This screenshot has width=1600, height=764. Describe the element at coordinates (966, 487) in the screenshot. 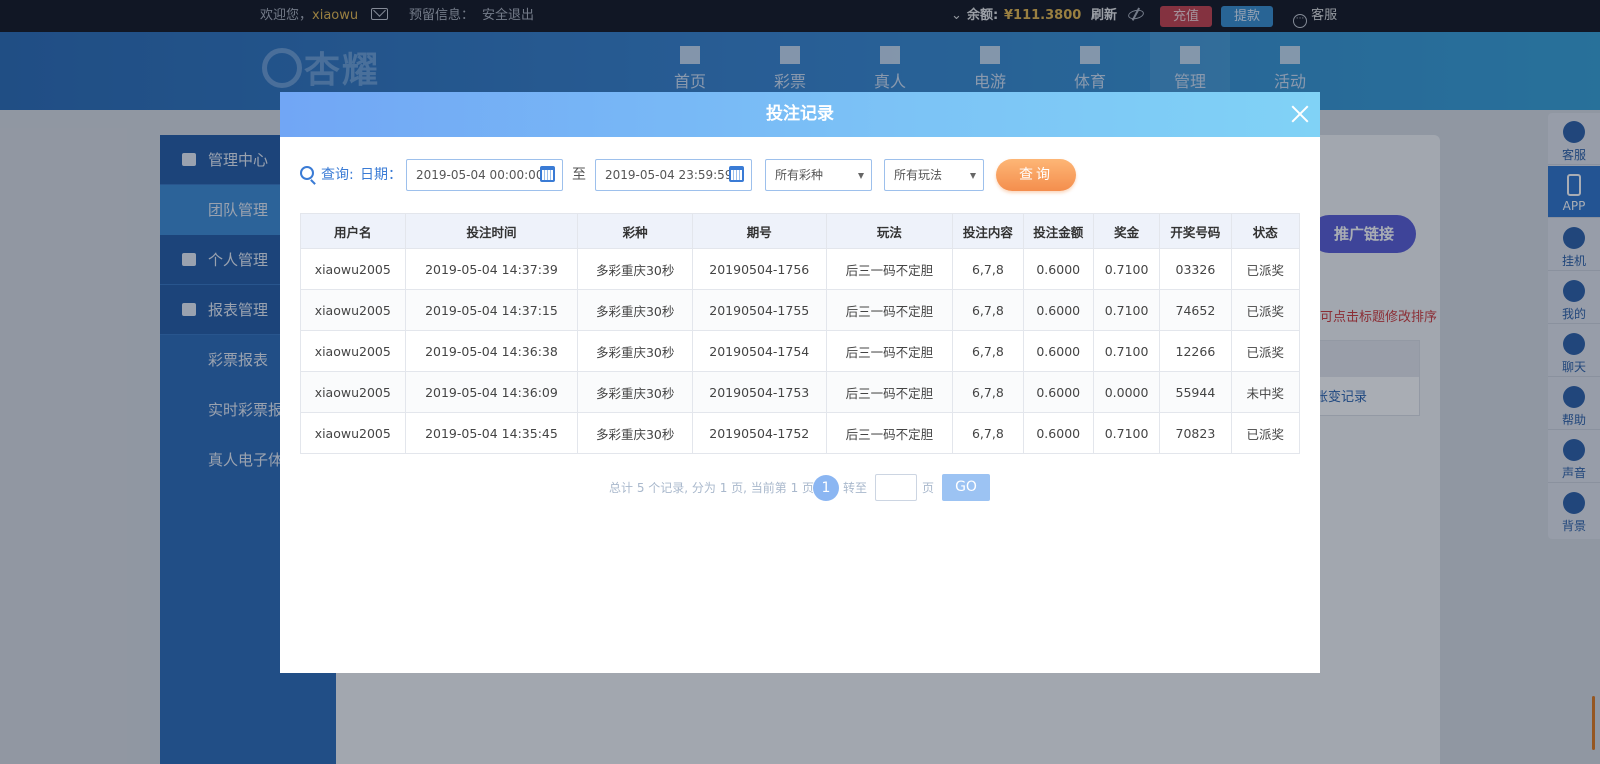

I see `go-button: GO` at that location.